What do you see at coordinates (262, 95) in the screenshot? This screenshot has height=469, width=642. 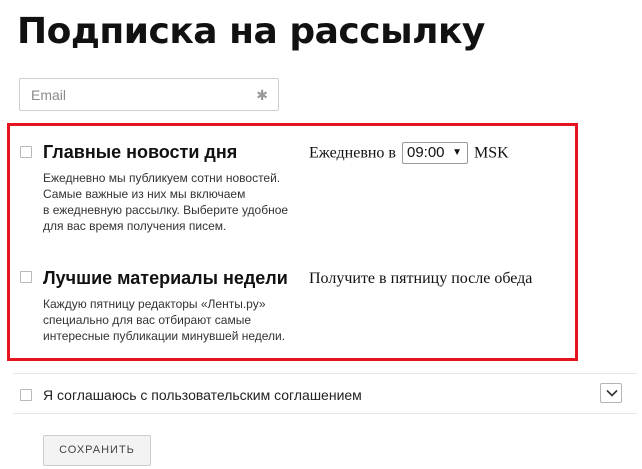 I see `required-asterisk-icon: ✱` at bounding box center [262, 95].